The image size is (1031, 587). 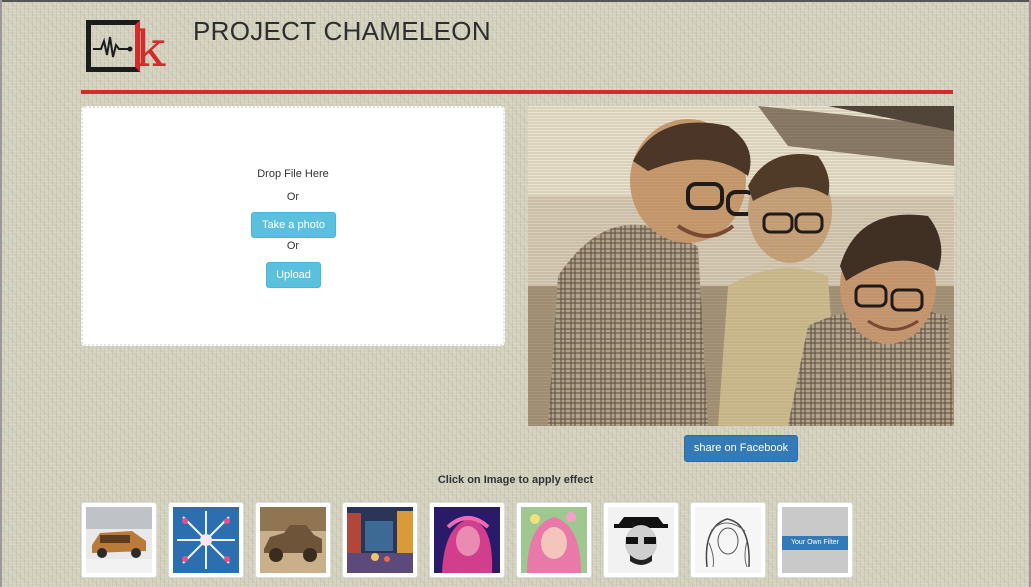 I want to click on filter-thumb-purple-portrait, so click(x=467, y=540).